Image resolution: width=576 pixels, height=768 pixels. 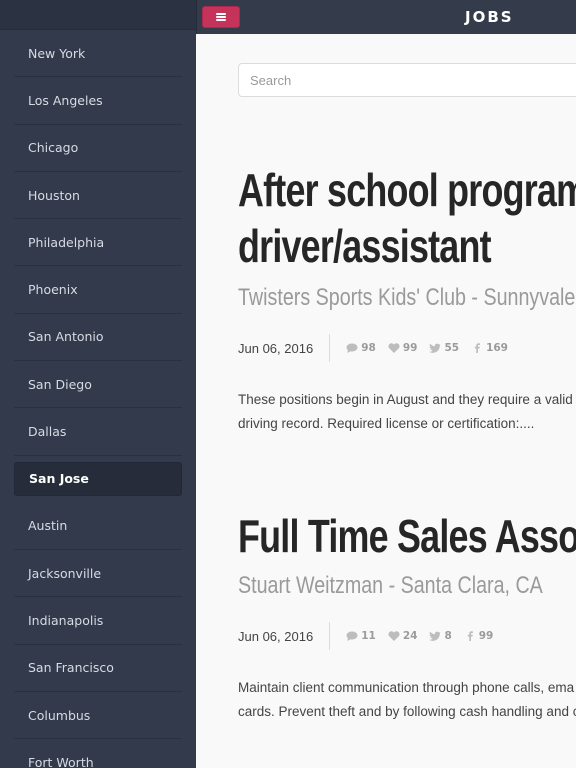 I want to click on job-meta: Jun 06, 2016 98 99 55 169, so click(x=407, y=348).